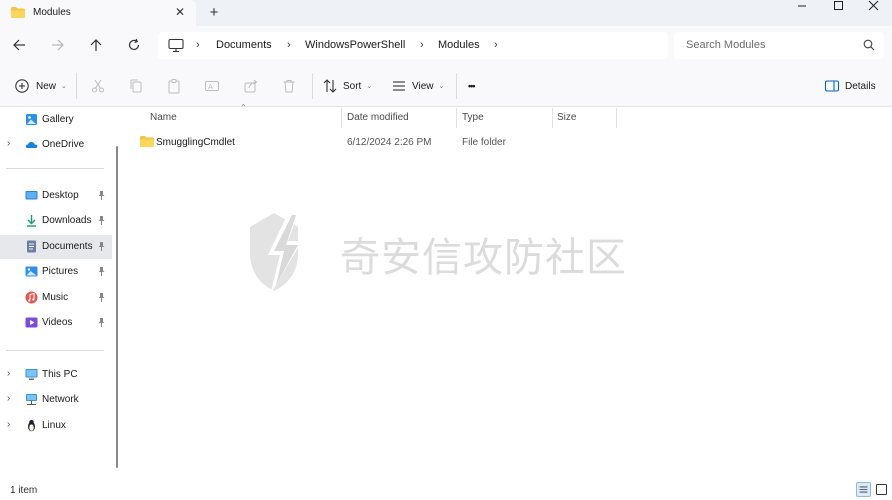  I want to click on forward-button, so click(58, 45).